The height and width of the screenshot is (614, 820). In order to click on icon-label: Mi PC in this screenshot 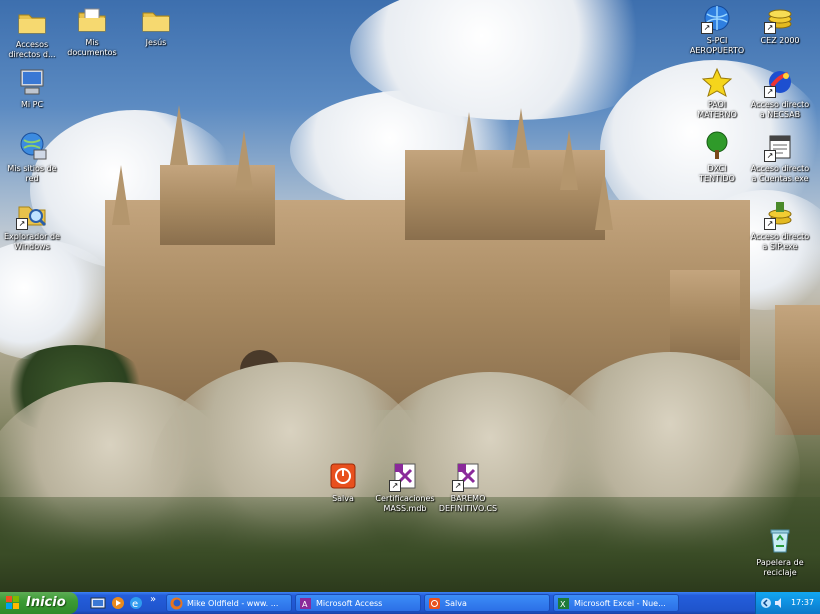, I will do `click(32, 104)`.